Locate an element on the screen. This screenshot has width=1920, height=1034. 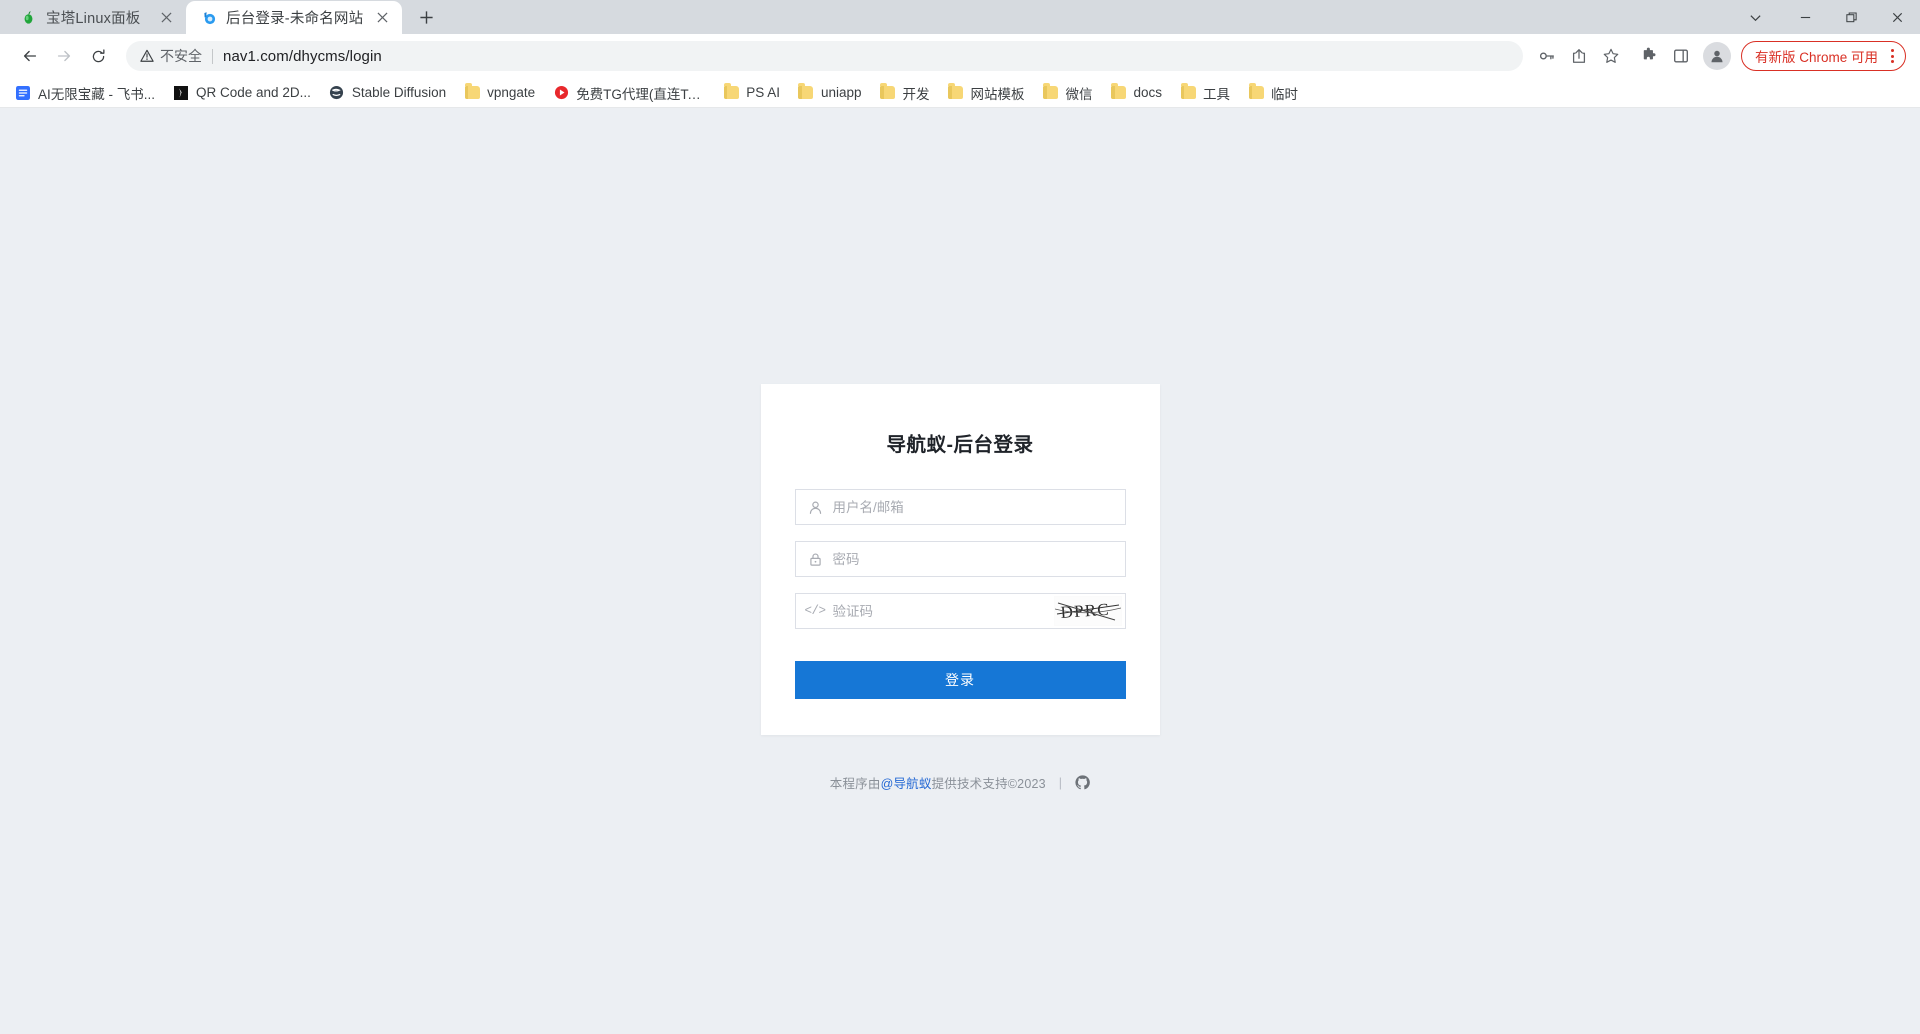
window-controls is located at coordinates (1824, 17).